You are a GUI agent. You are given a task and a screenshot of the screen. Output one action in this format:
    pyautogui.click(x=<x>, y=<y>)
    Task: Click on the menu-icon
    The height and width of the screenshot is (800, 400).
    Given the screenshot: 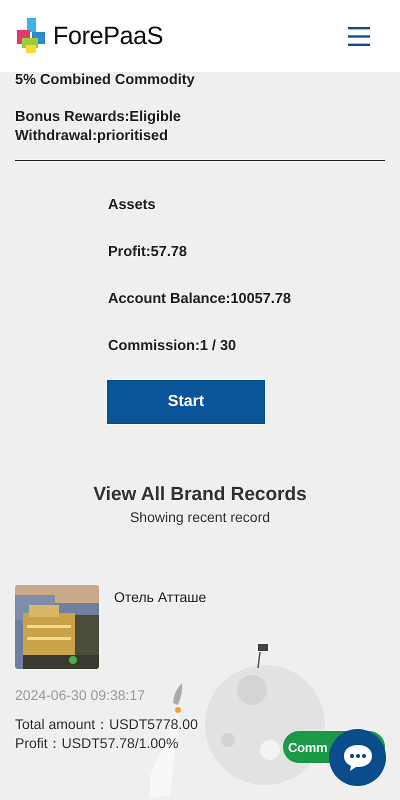 What is the action you would take?
    pyautogui.click(x=359, y=36)
    